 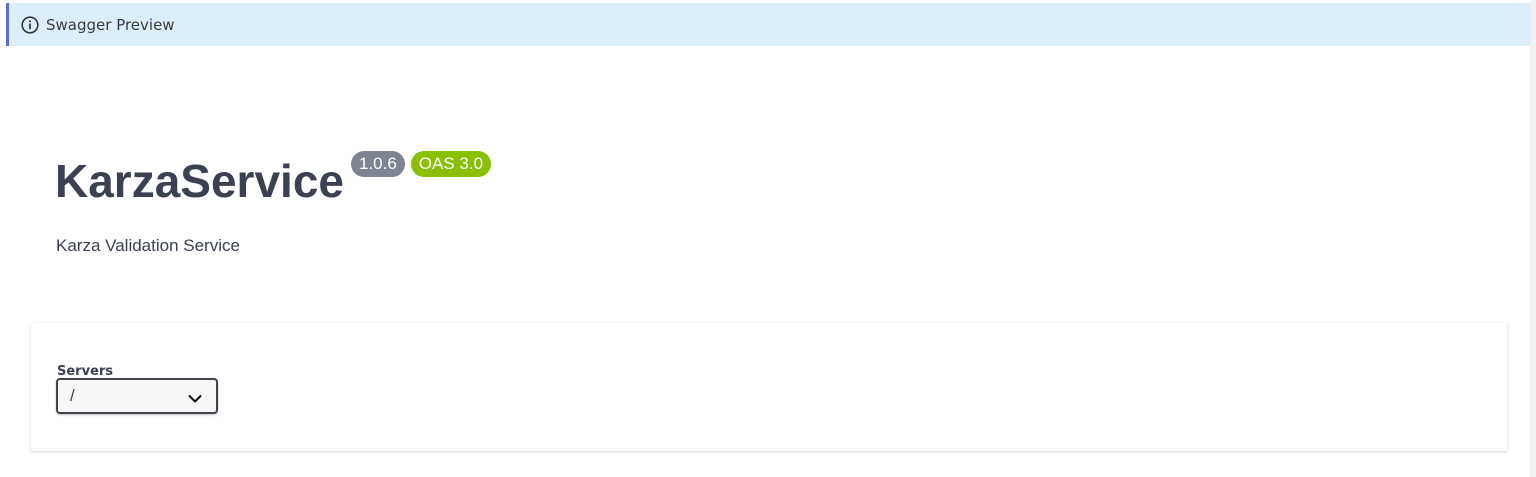 I want to click on api-description: Karza Validation Service, so click(x=148, y=245).